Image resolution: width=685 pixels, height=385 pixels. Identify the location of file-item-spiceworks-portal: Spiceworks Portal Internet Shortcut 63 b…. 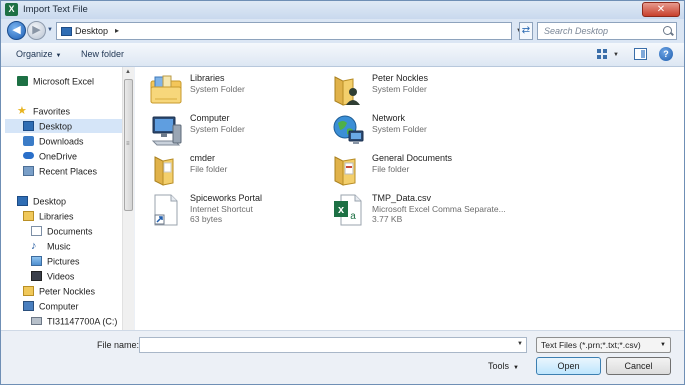
(236, 213).